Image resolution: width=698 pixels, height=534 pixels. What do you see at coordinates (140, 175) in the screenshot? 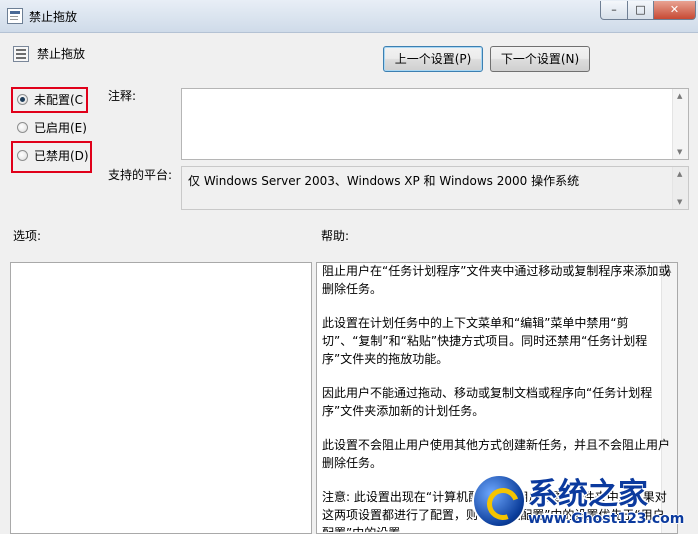
I see `supported-platforms-label: 支持的平台:` at bounding box center [140, 175].